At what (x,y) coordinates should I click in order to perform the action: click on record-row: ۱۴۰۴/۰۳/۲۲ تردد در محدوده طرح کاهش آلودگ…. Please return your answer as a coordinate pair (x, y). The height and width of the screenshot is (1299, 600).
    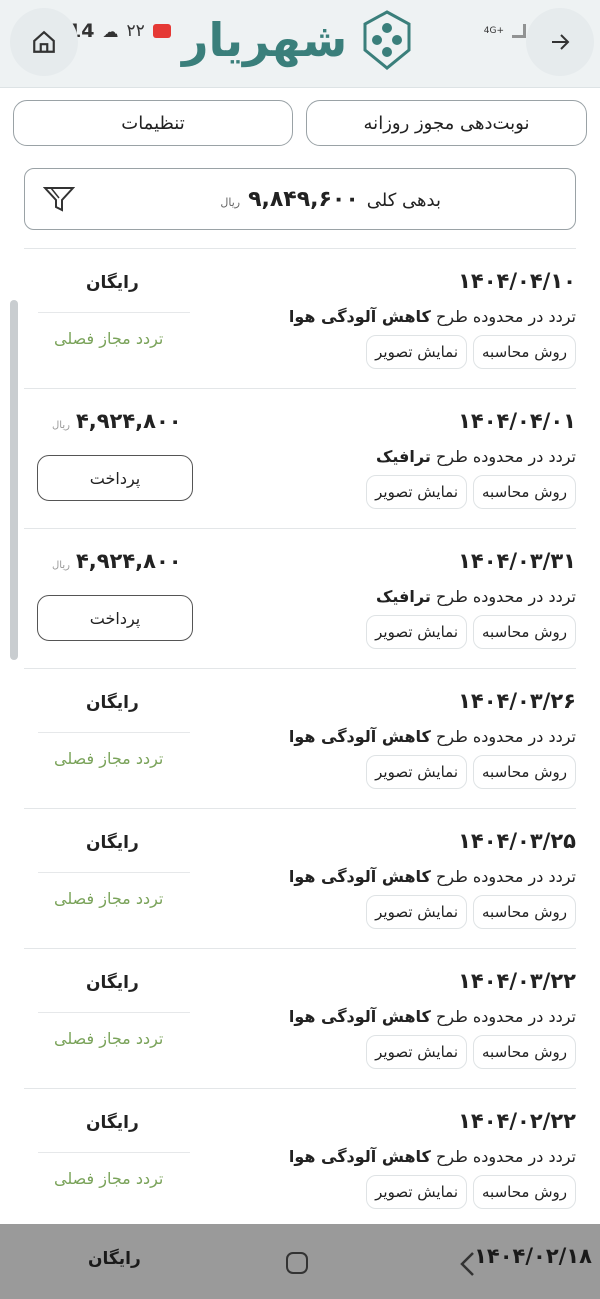
    Looking at the image, I should click on (300, 1018).